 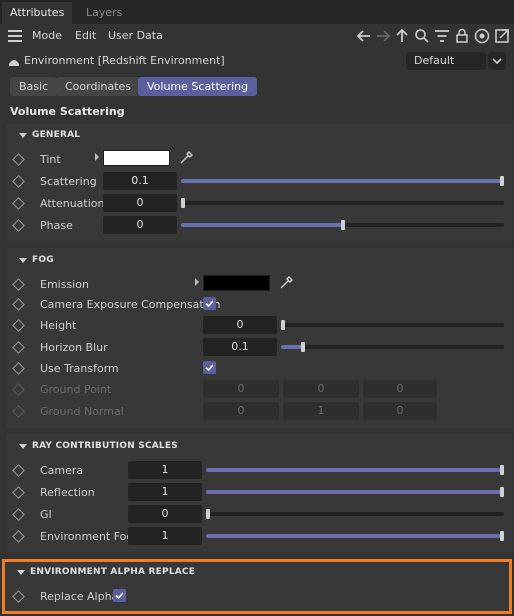 I want to click on emission-color-swatch, so click(x=236, y=283).